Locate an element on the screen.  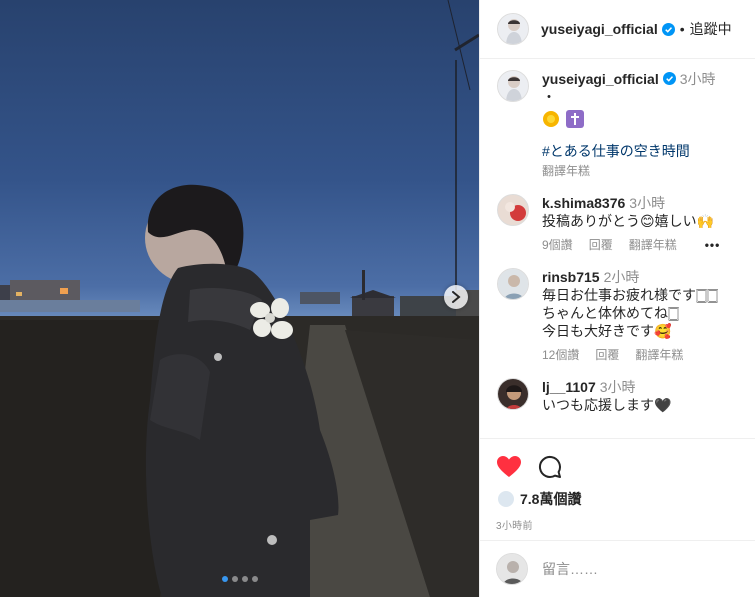
comment-item: lj__1107 3小時 いつも応援します🖤 is located at coordinates (618, 396).